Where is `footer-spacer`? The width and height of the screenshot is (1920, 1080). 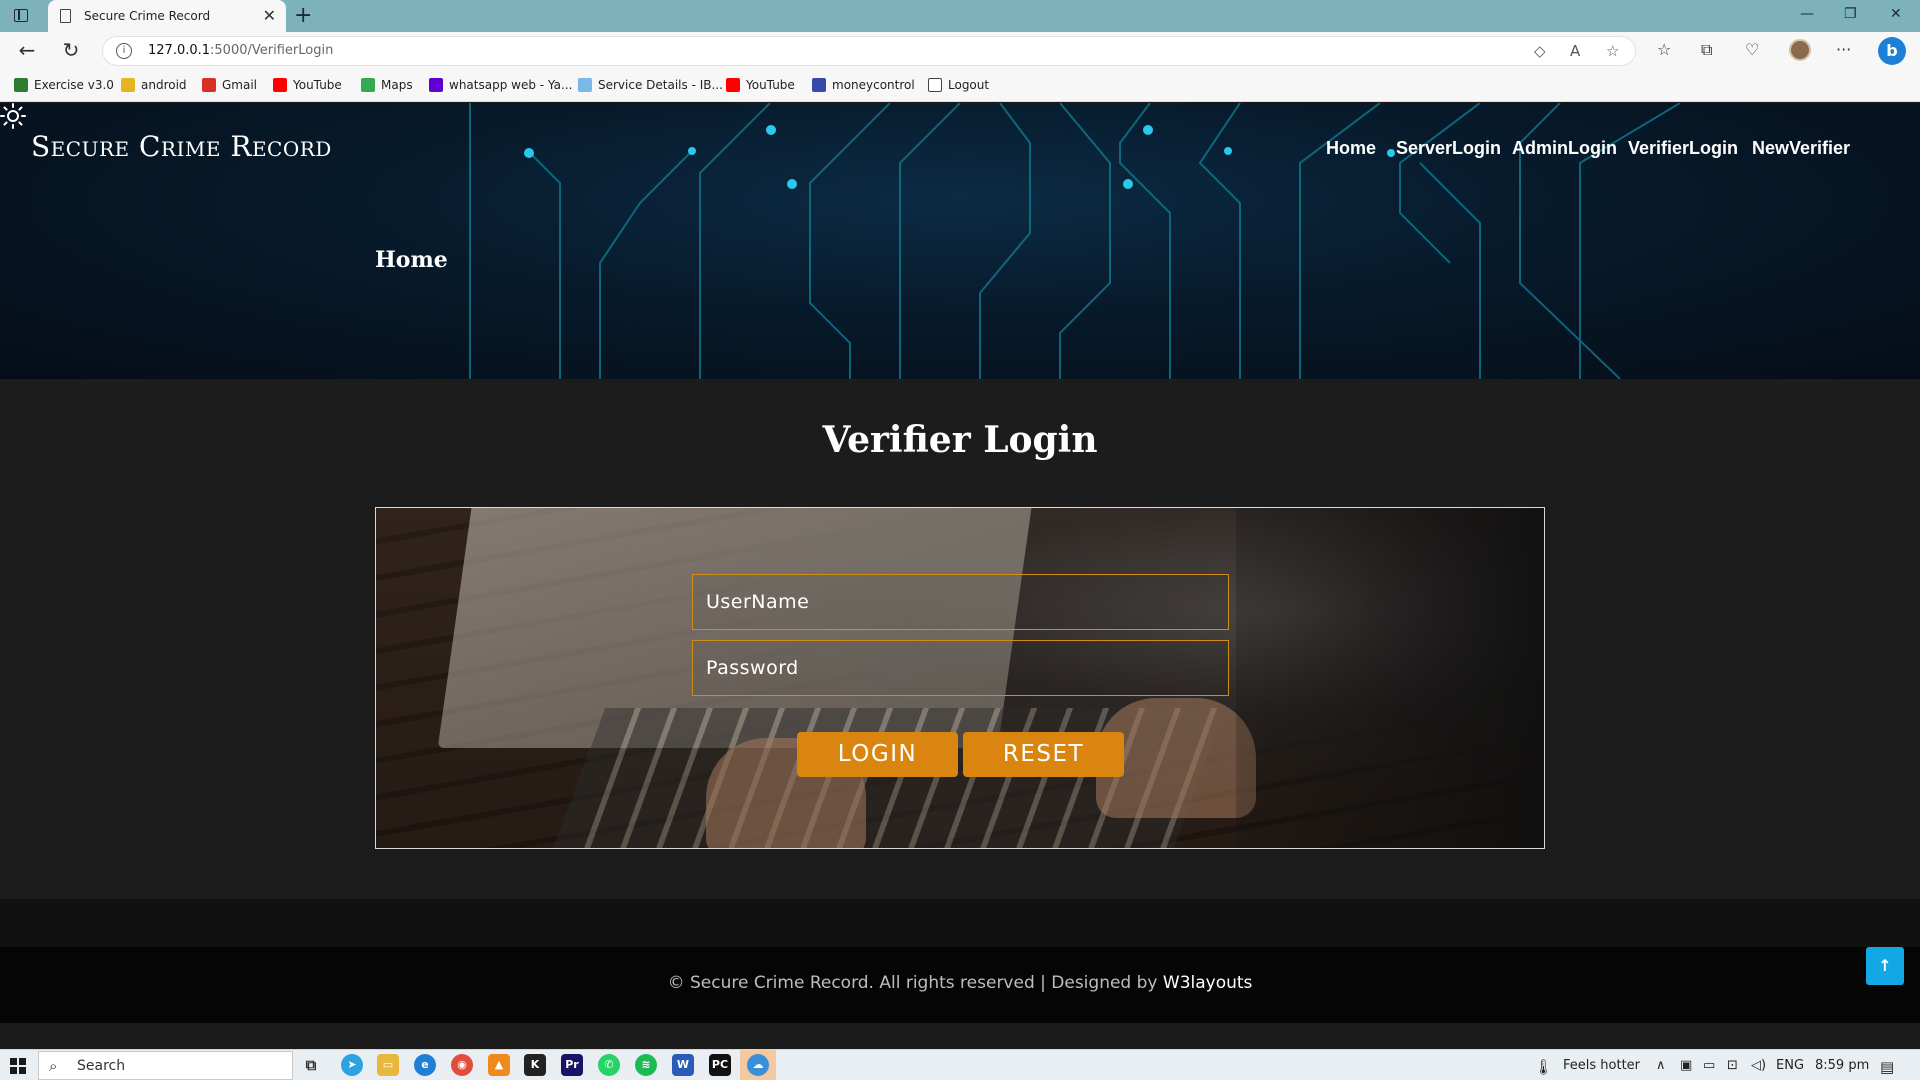 footer-spacer is located at coordinates (960, 923).